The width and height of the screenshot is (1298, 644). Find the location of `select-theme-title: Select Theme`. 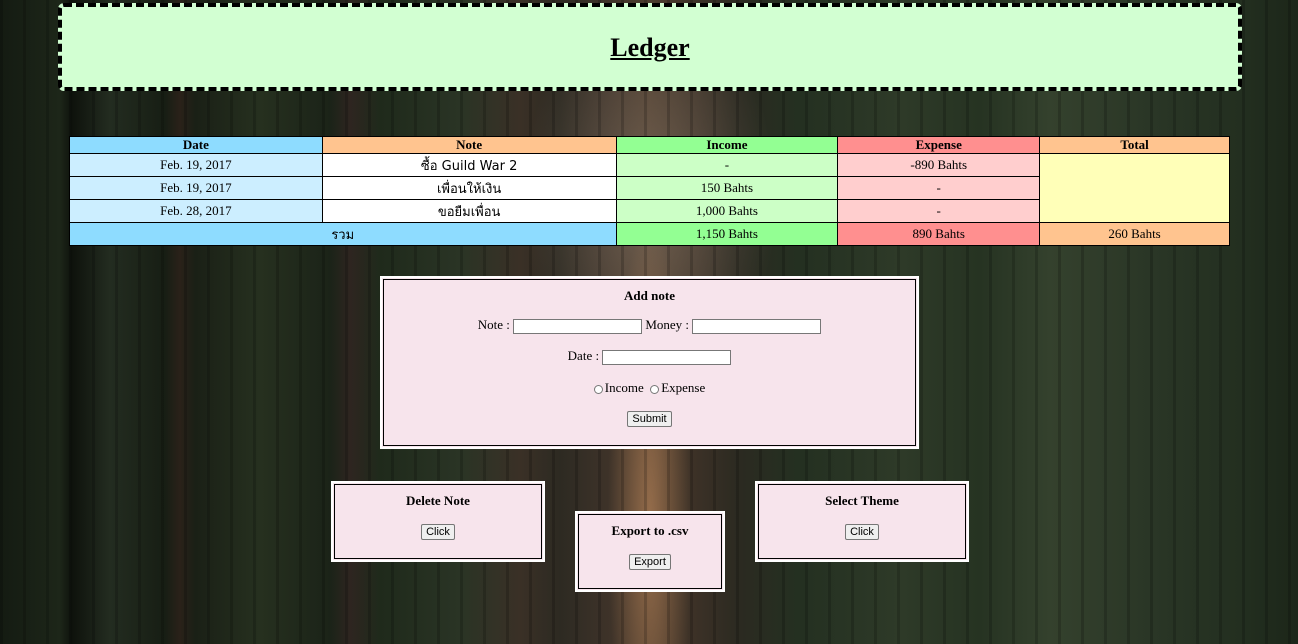

select-theme-title: Select Theme is located at coordinates (862, 500).